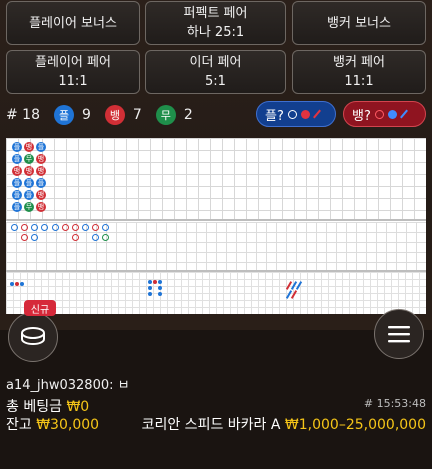 The height and width of the screenshot is (469, 432). I want to click on total-bet: 총 베팅금 ₩0, so click(47, 406).